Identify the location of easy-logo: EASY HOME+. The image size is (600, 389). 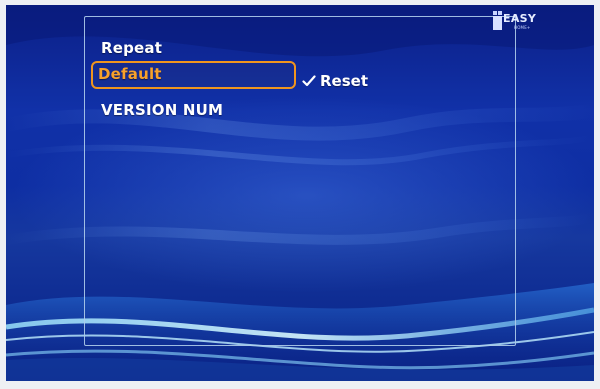
(512, 21).